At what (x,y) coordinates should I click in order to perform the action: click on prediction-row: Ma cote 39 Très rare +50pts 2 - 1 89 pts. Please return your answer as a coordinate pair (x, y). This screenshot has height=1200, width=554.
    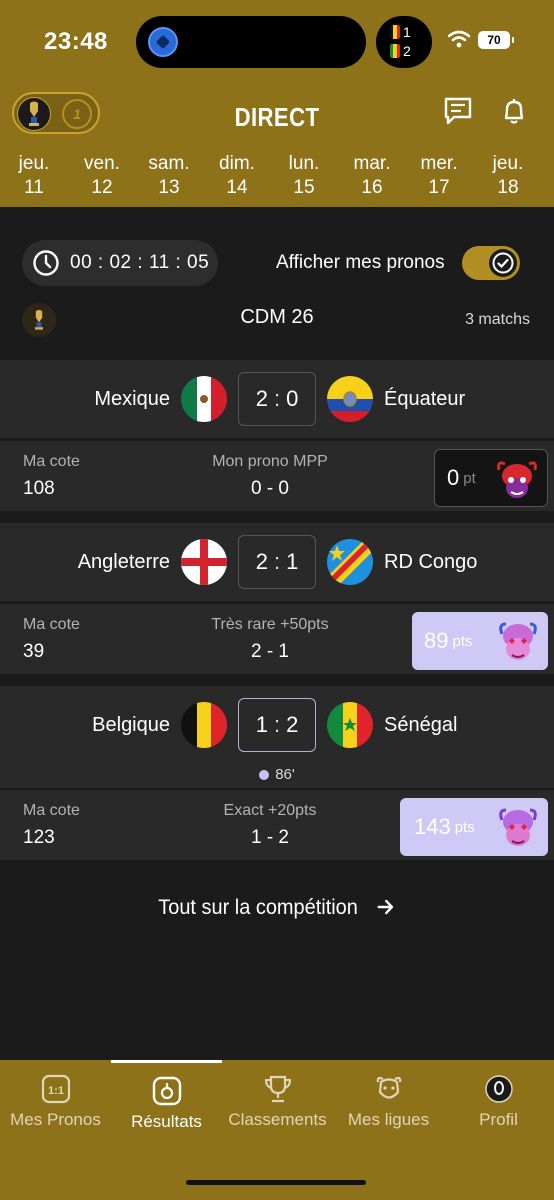
    Looking at the image, I should click on (277, 639).